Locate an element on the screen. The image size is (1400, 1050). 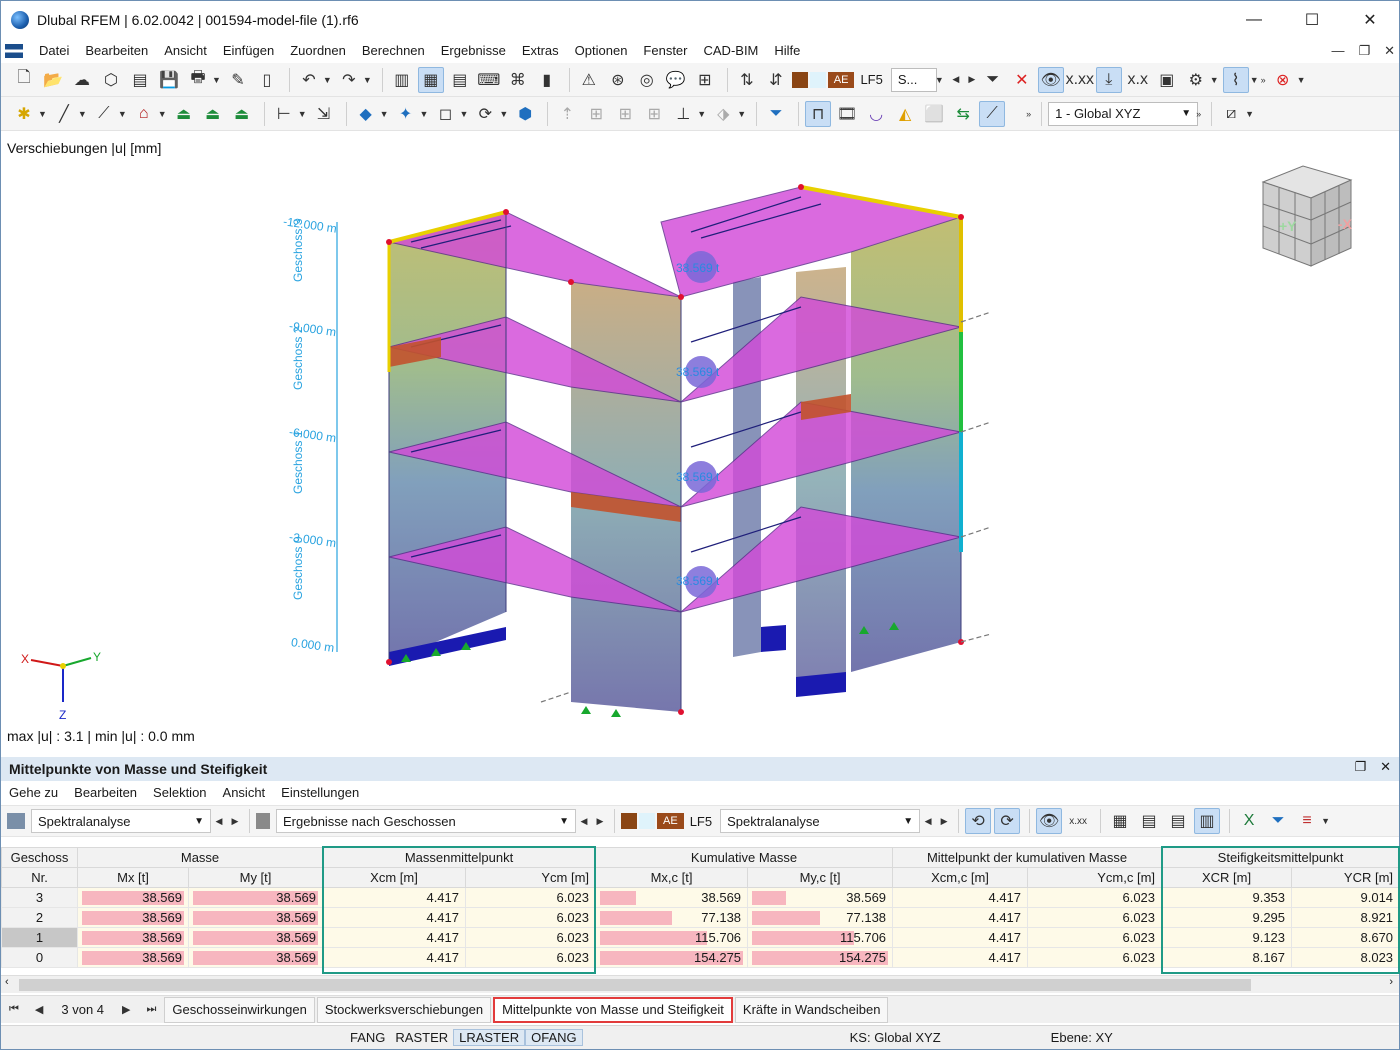
cell-xcr: 9.123 is located at coordinates (1227, 937).